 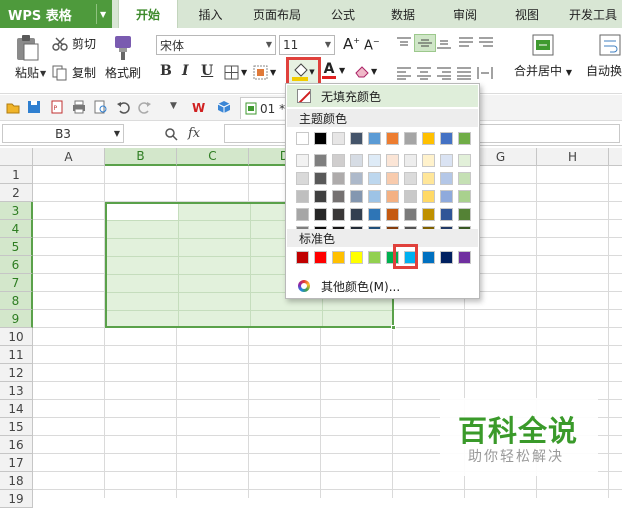 I want to click on wrap-lines-button, so click(x=466, y=43).